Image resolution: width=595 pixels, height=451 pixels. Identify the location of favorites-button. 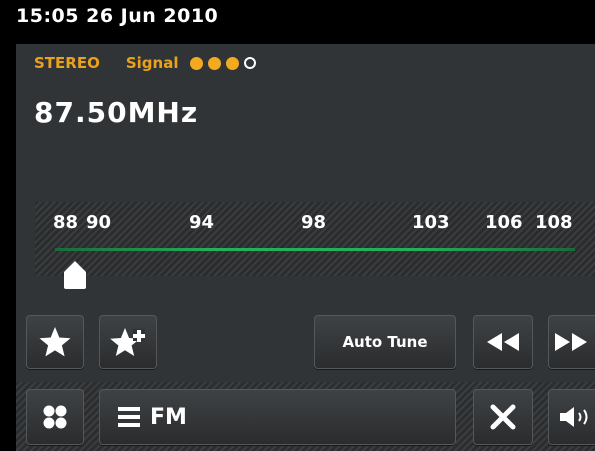
(55, 342).